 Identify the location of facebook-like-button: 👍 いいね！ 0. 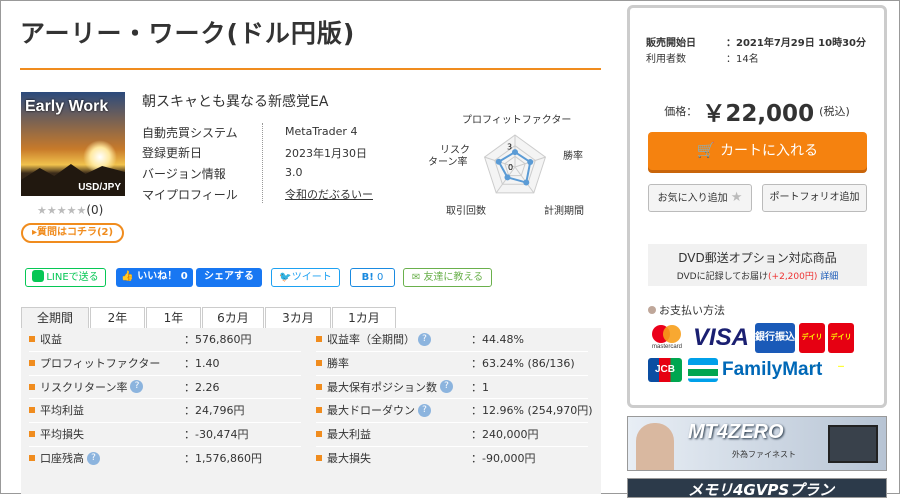
(154, 277).